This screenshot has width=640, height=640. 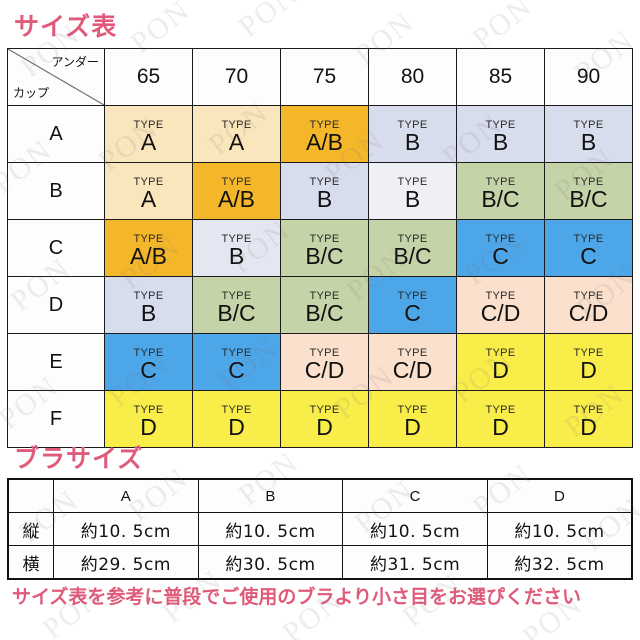 I want to click on size-chart-row: C TYPE A/B TYPE B TYPE B/C TYPE B/C TYPE C TYPE C, so click(x=320, y=248).